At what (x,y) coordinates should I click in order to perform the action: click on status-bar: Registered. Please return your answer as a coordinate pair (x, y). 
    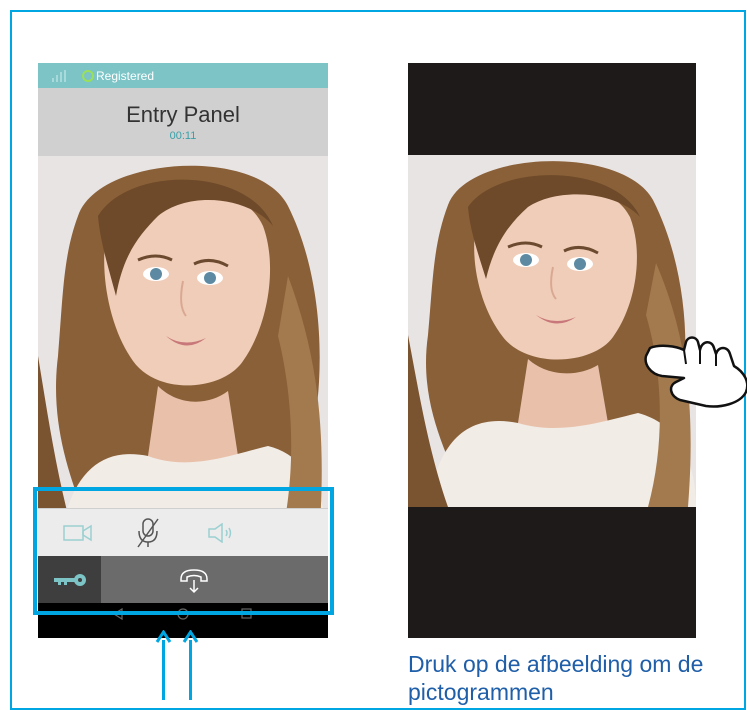
    Looking at the image, I should click on (183, 75).